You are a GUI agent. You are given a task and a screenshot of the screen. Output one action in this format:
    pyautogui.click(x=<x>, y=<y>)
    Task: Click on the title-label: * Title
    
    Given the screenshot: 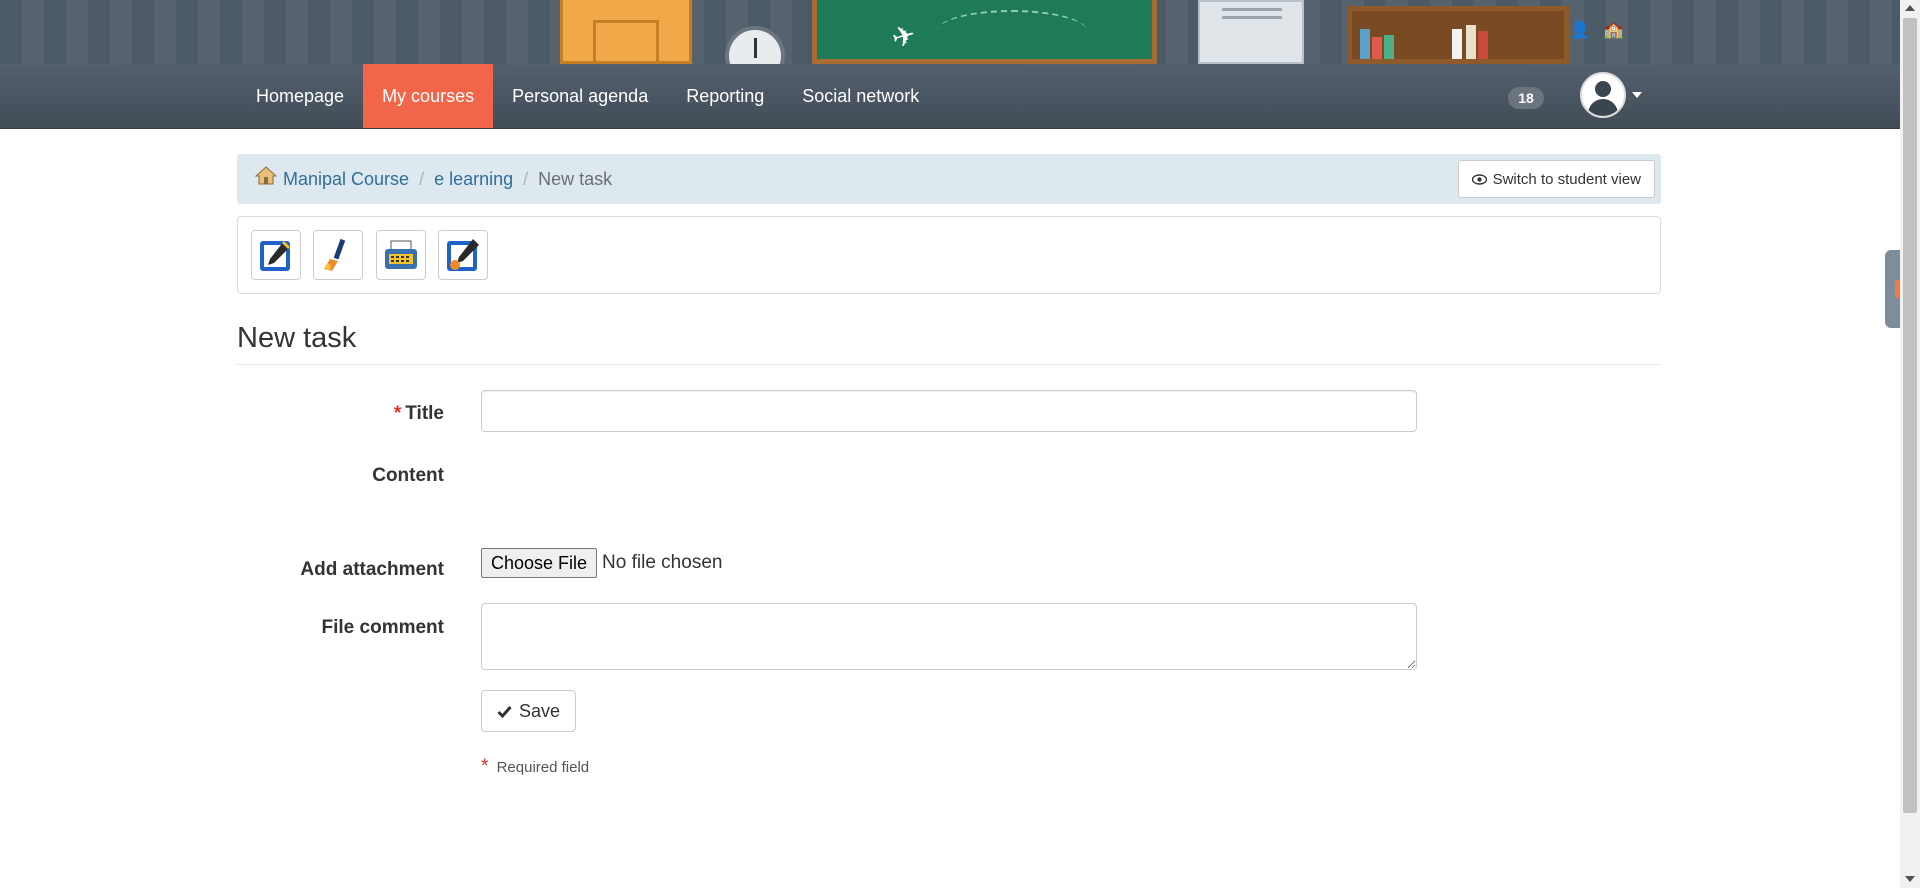 What is the action you would take?
    pyautogui.click(x=340, y=414)
    